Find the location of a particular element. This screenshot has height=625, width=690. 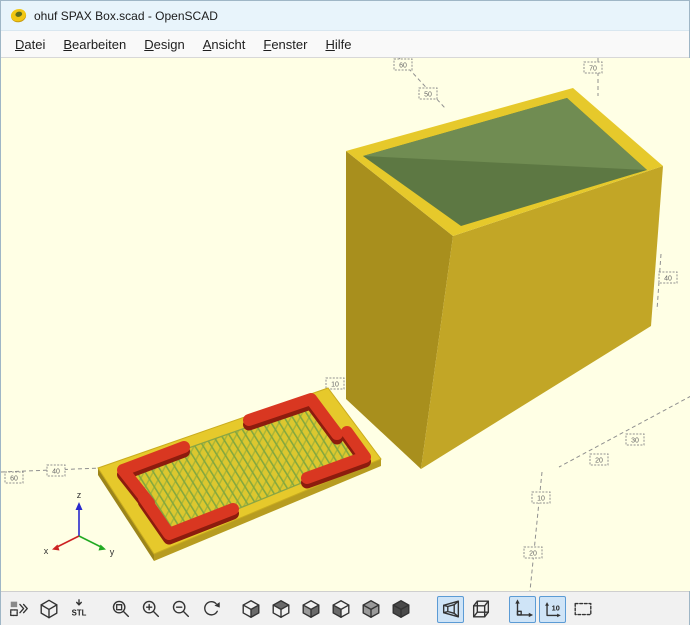

scale-10-label: 10 is located at coordinates (555, 607).